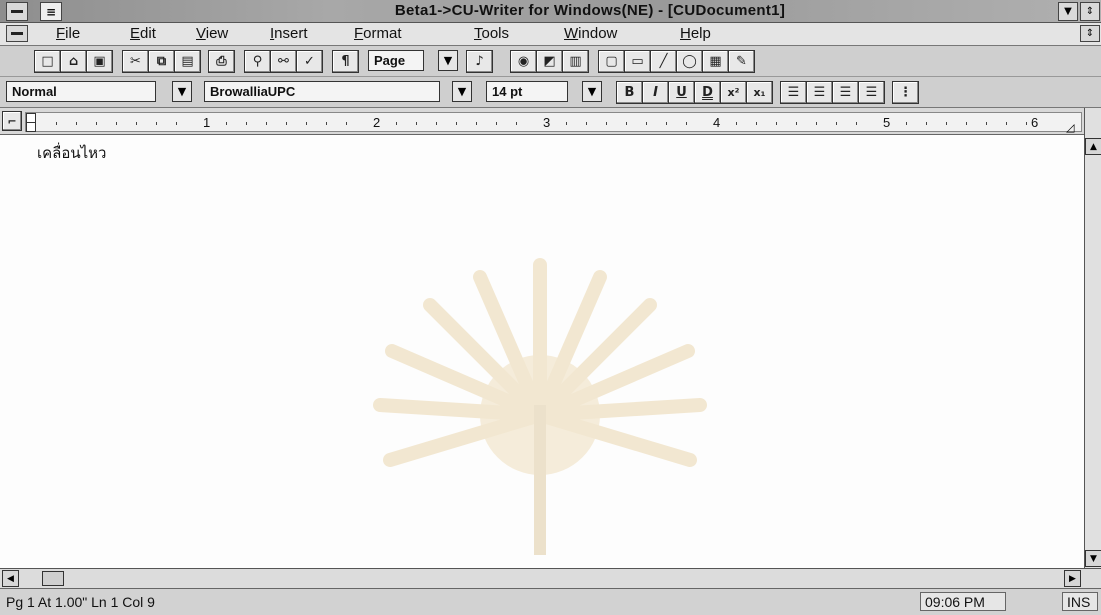 The image size is (1101, 615). Describe the element at coordinates (717, 122) in the screenshot. I see `ruler-number-4: 4` at that location.